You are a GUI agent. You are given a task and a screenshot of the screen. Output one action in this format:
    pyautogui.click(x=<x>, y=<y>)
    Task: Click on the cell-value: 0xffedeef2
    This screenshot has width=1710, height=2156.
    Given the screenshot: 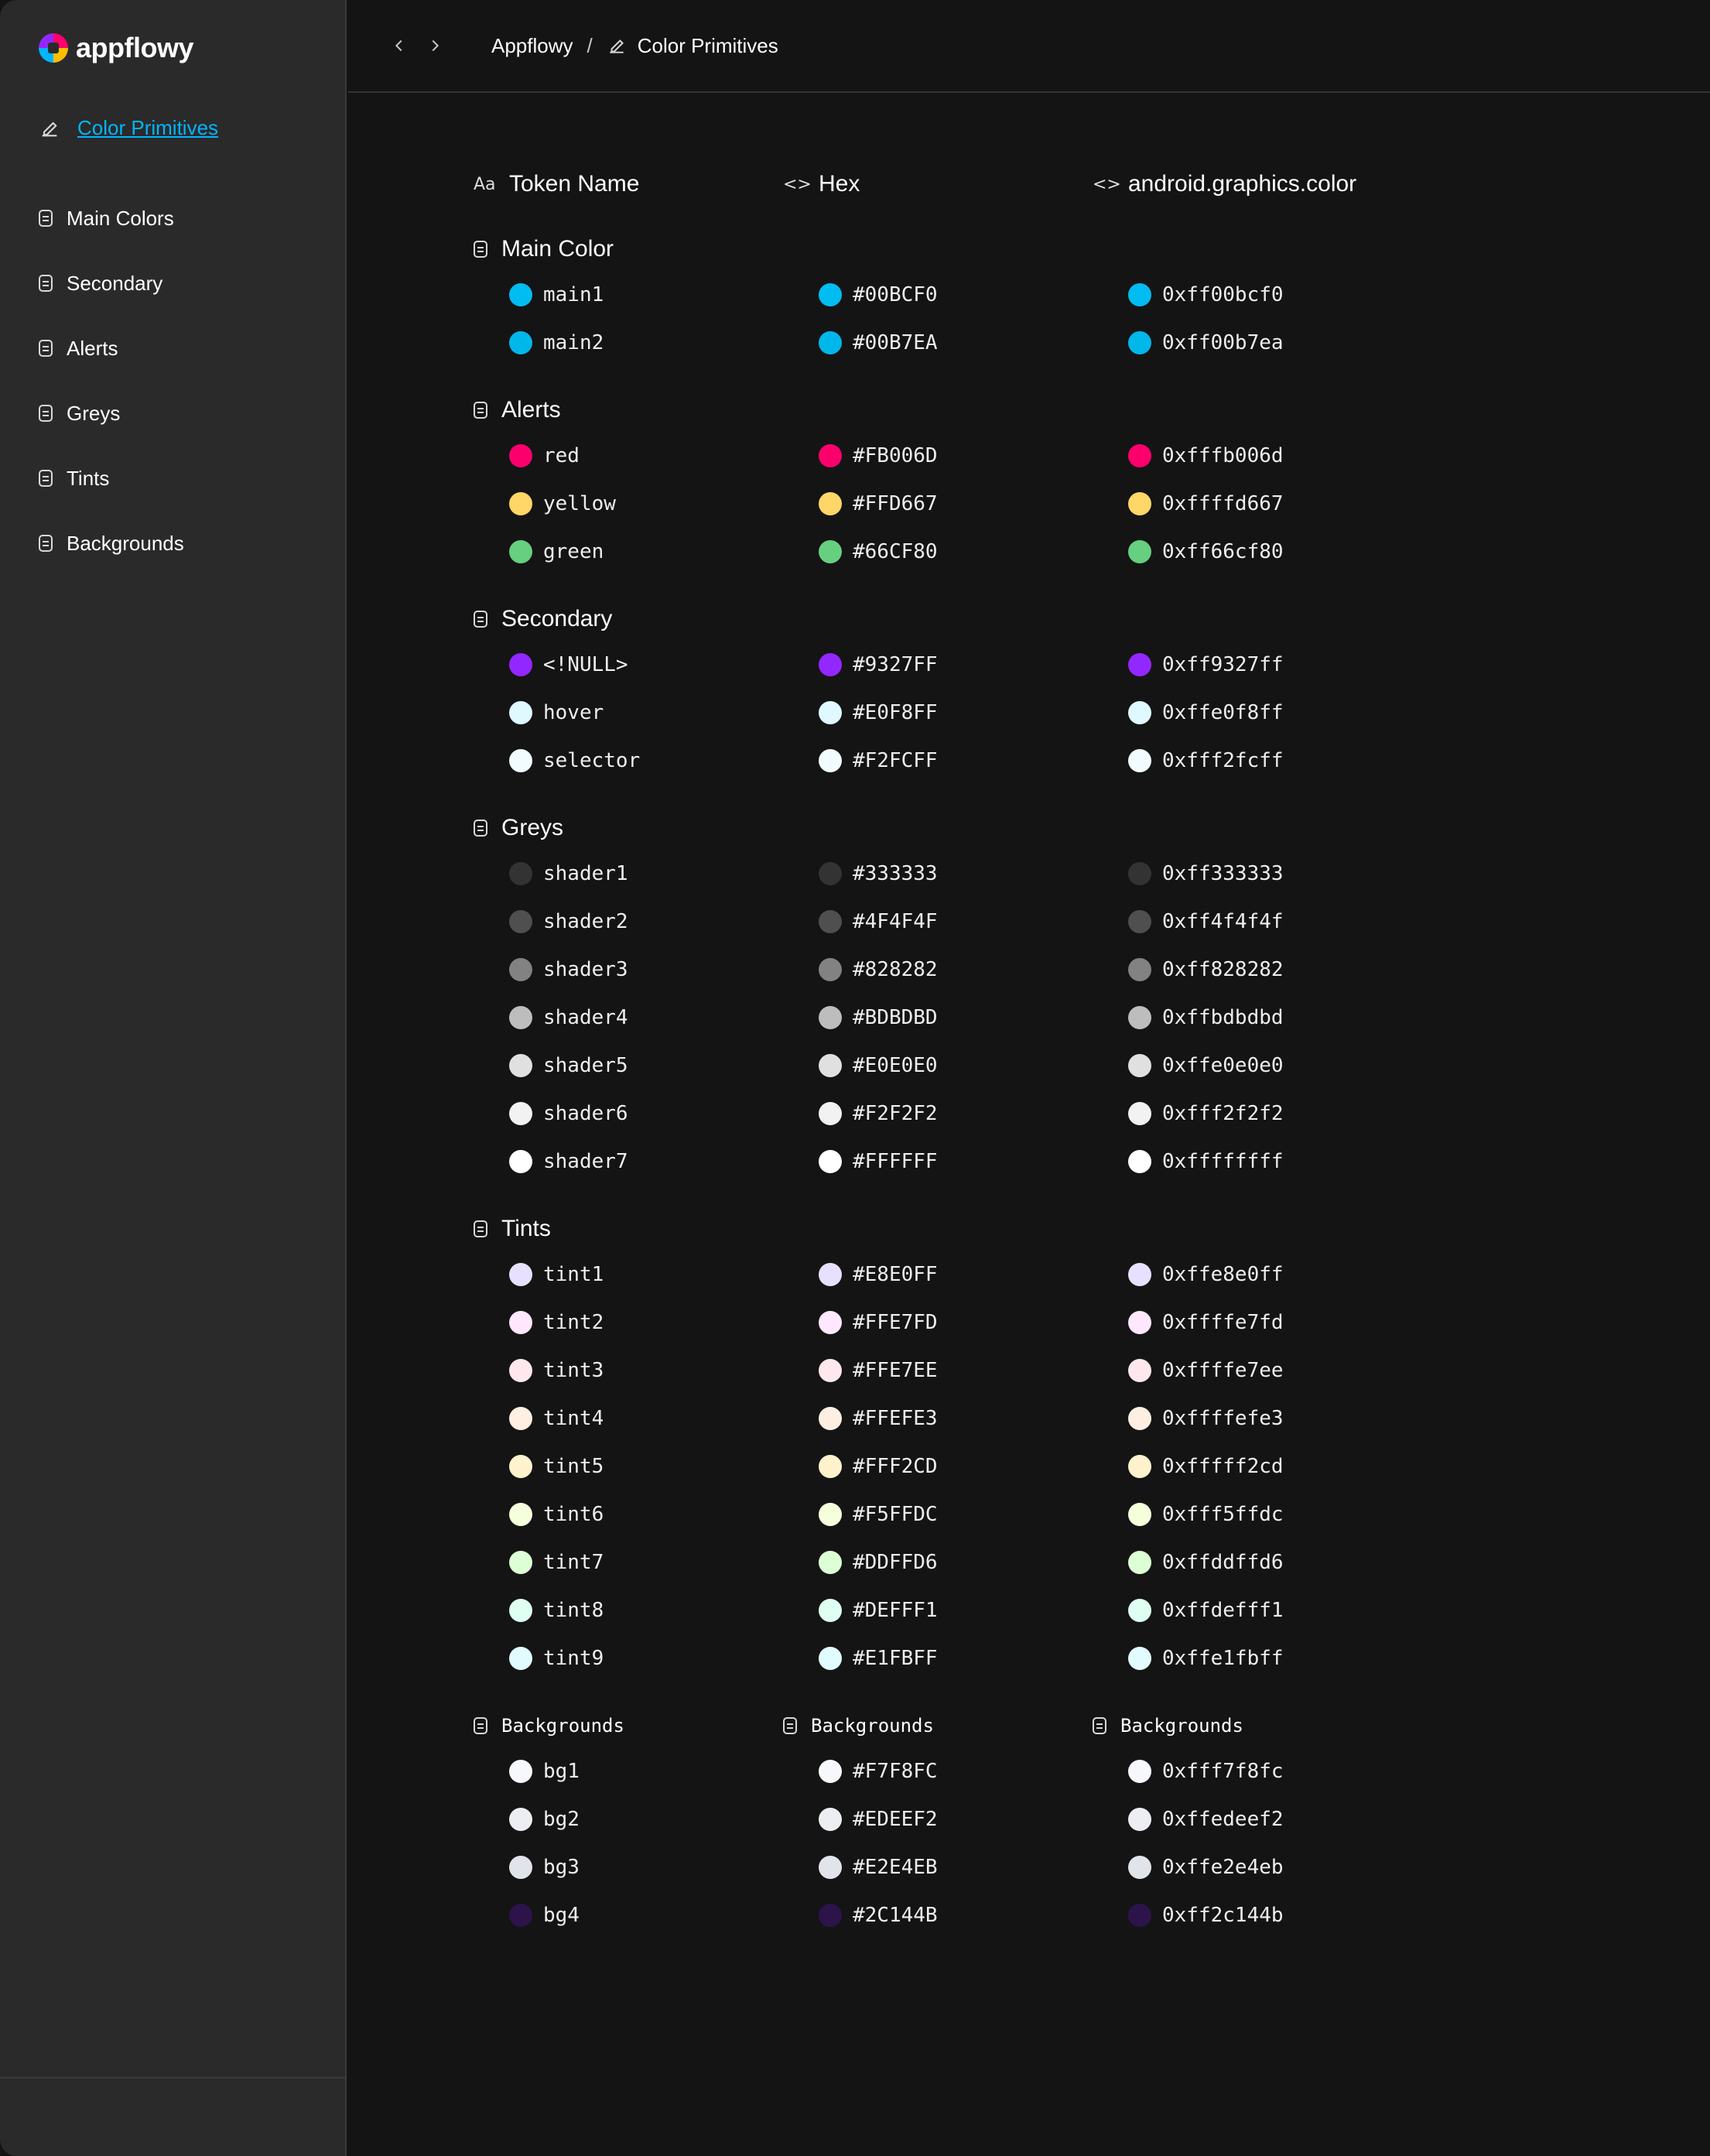 What is the action you would take?
    pyautogui.click(x=1223, y=1819)
    